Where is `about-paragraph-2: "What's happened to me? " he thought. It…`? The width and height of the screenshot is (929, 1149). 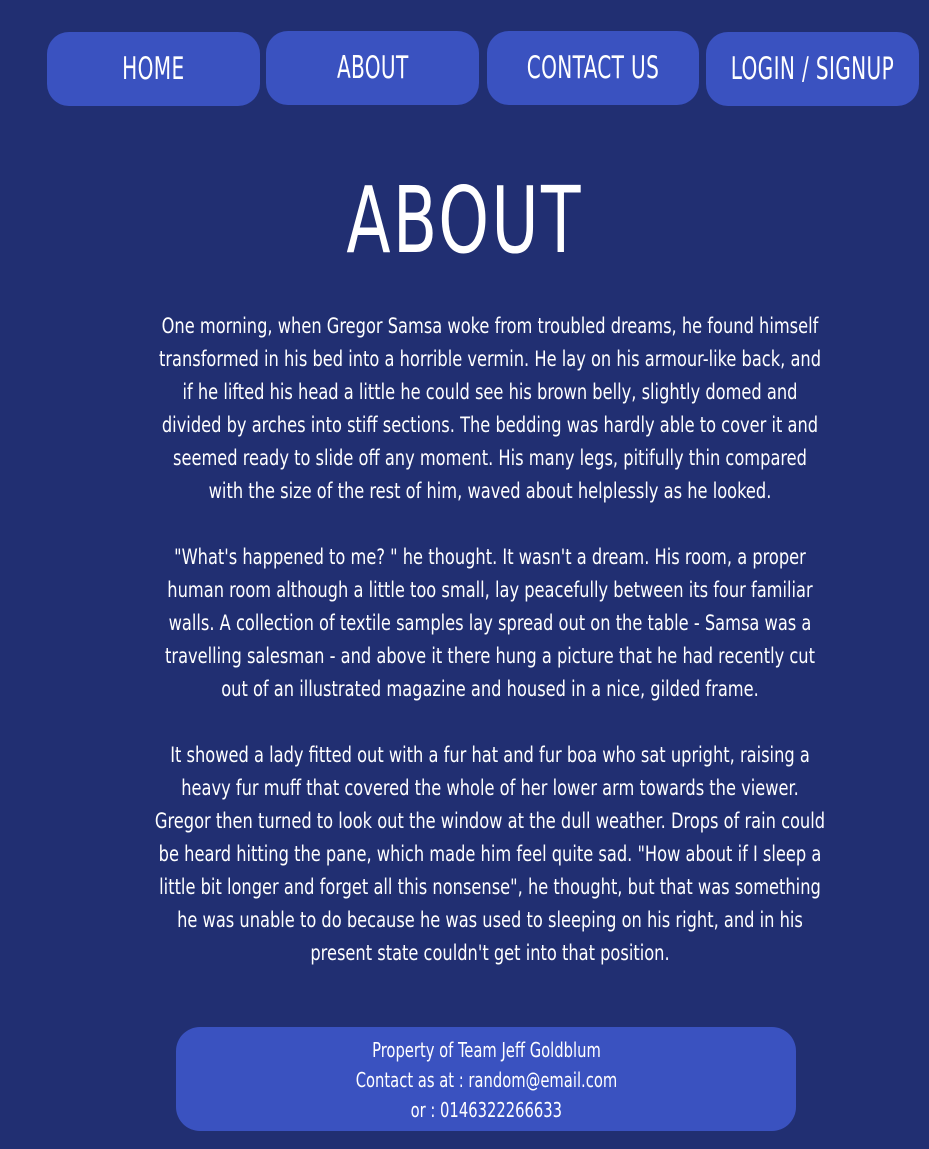 about-paragraph-2: "What's happened to me? " he thought. It… is located at coordinates (490, 623).